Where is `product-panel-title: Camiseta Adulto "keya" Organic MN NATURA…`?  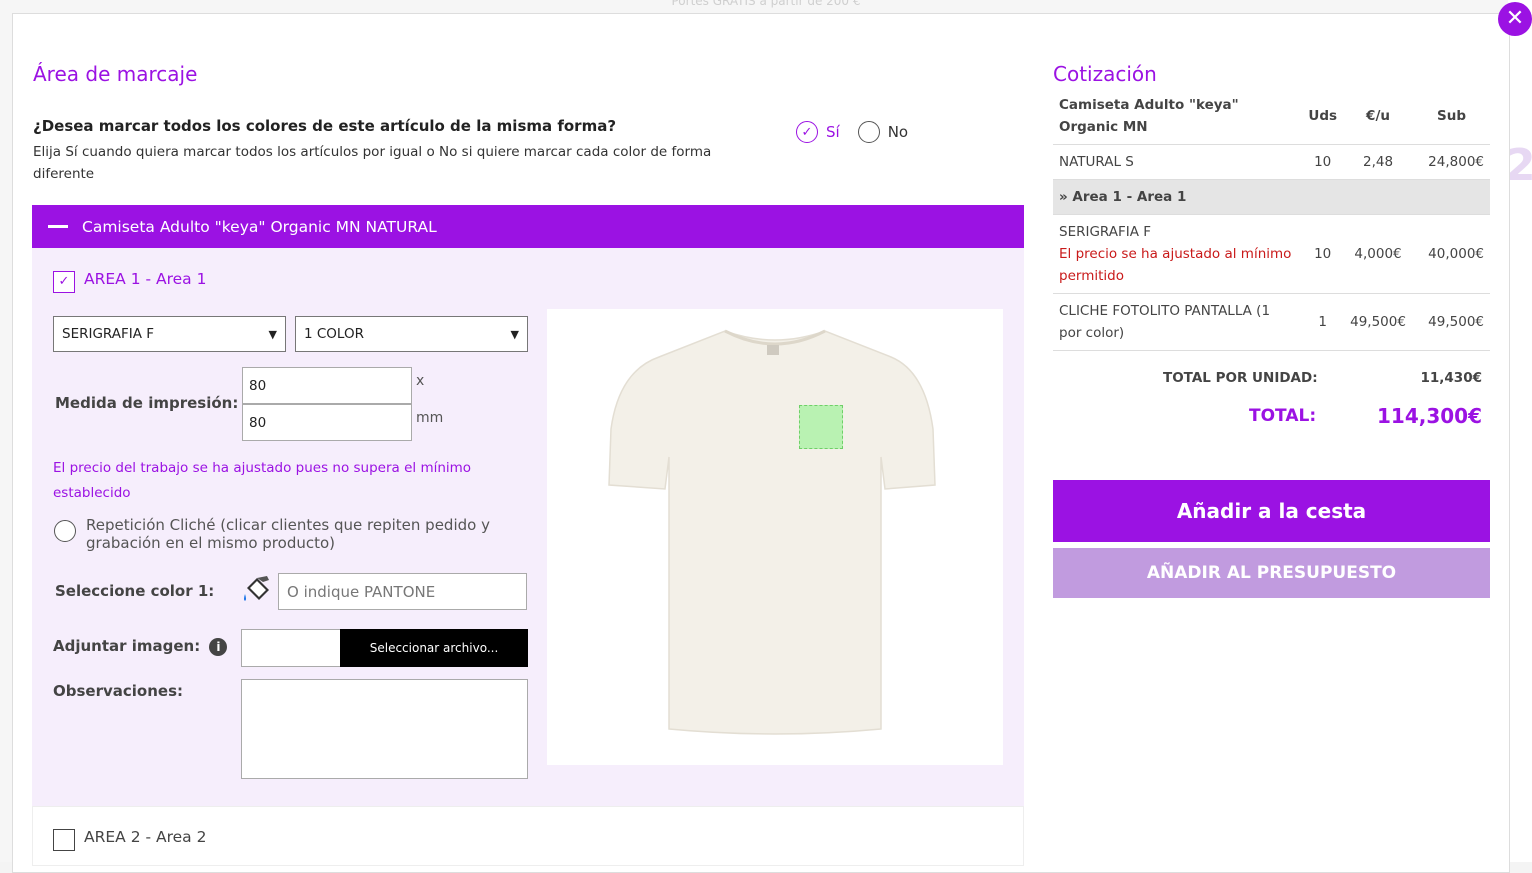
product-panel-title: Camiseta Adulto "keya" Organic MN NATURA… is located at coordinates (259, 227).